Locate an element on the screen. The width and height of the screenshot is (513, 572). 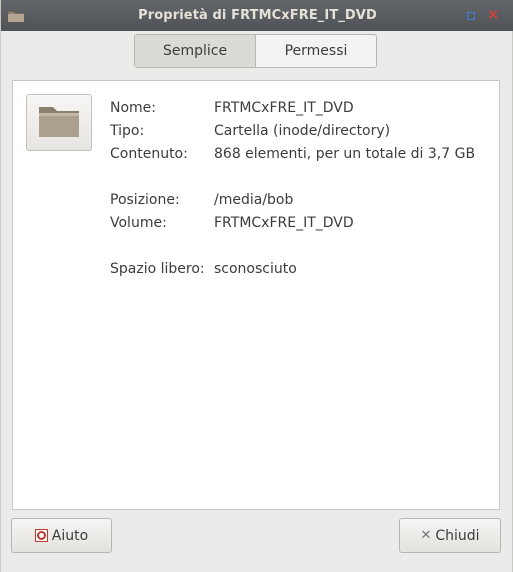
location-value: /media/bob is located at coordinates (254, 200).